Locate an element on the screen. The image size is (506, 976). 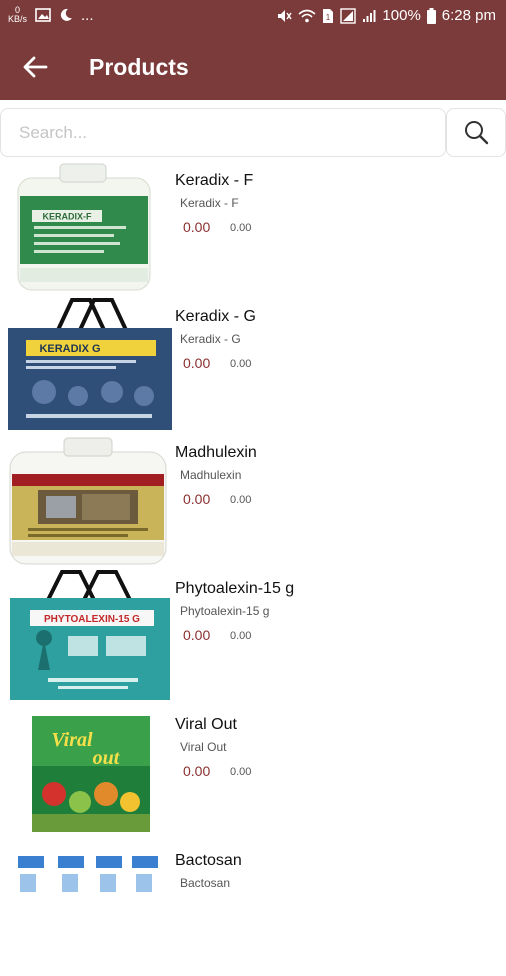
product-subtitle: Phytoalexin-15 g is located at coordinates (225, 611).